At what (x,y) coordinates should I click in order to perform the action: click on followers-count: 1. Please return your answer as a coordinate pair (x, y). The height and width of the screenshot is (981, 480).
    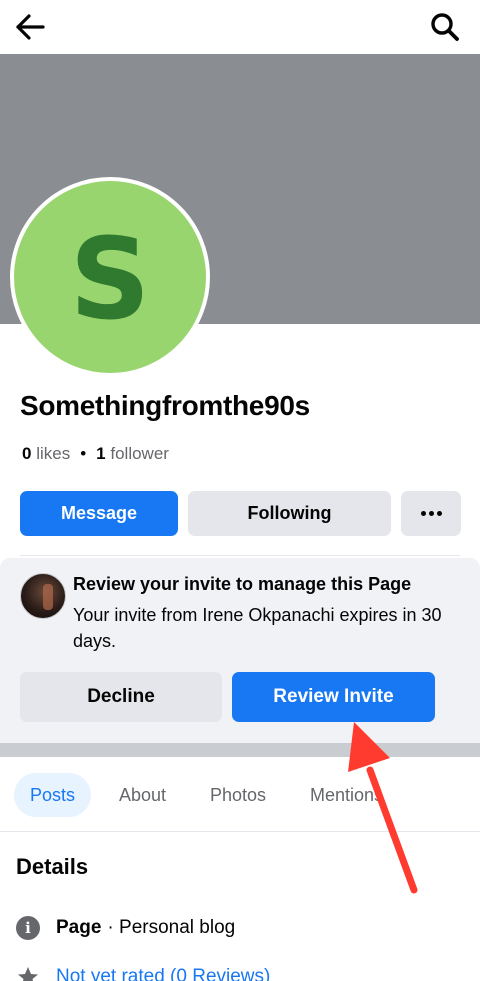
    Looking at the image, I should click on (101, 453).